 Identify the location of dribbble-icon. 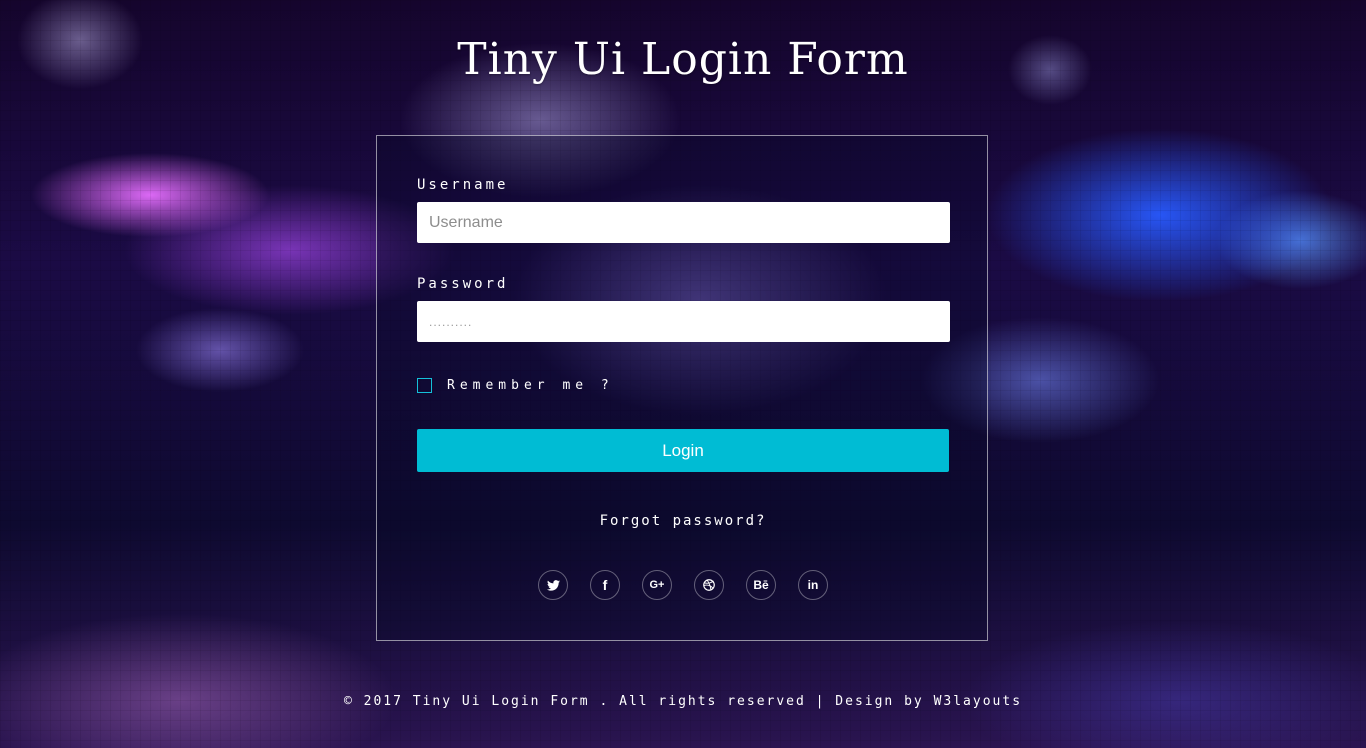
(709, 585).